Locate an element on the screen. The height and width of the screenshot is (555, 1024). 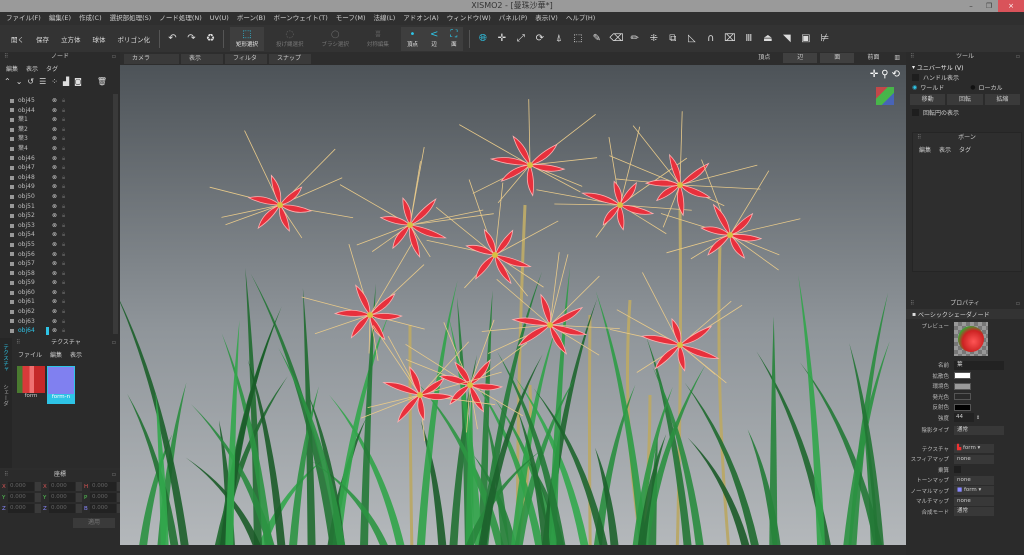
node-list-item: obj53 ⊗ 🔒︎ is located at coordinates (56, 226).